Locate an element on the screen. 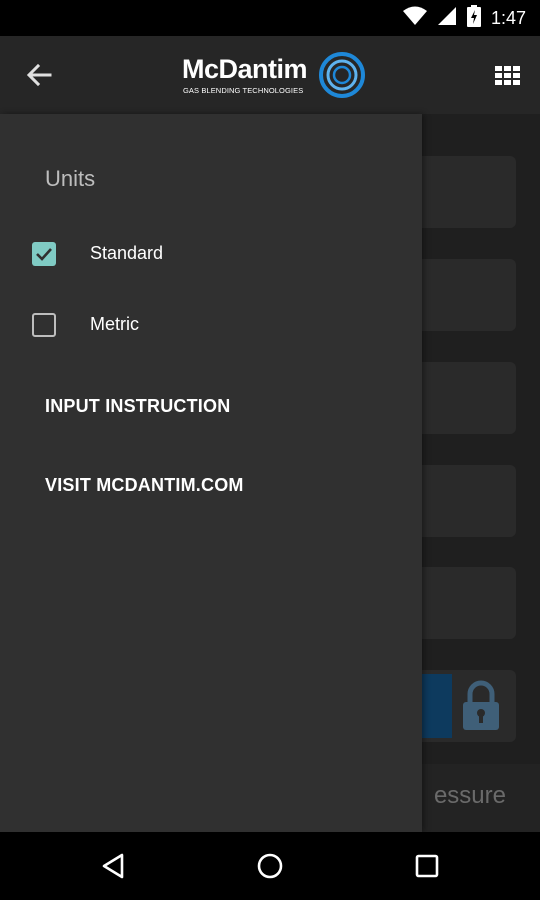 The image size is (540, 900). metric-option: Metric is located at coordinates (211, 325).